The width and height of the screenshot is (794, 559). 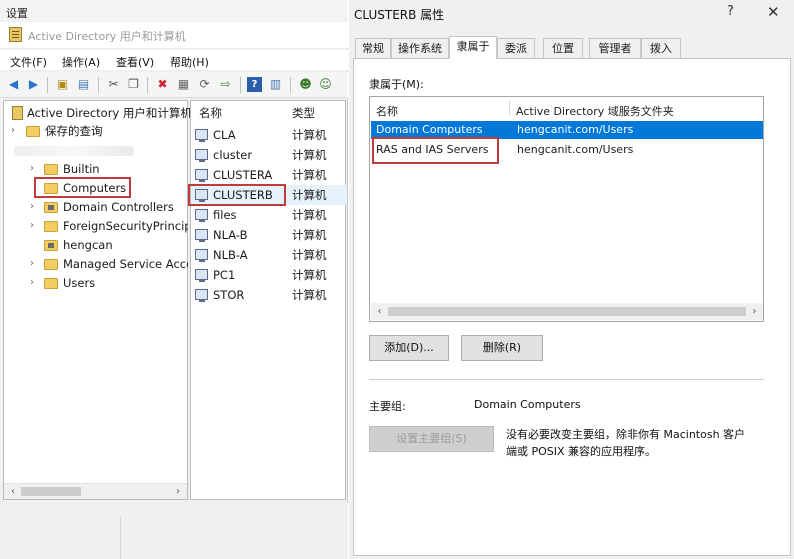 I want to click on refresh-icon: ⟳, so click(x=204, y=84).